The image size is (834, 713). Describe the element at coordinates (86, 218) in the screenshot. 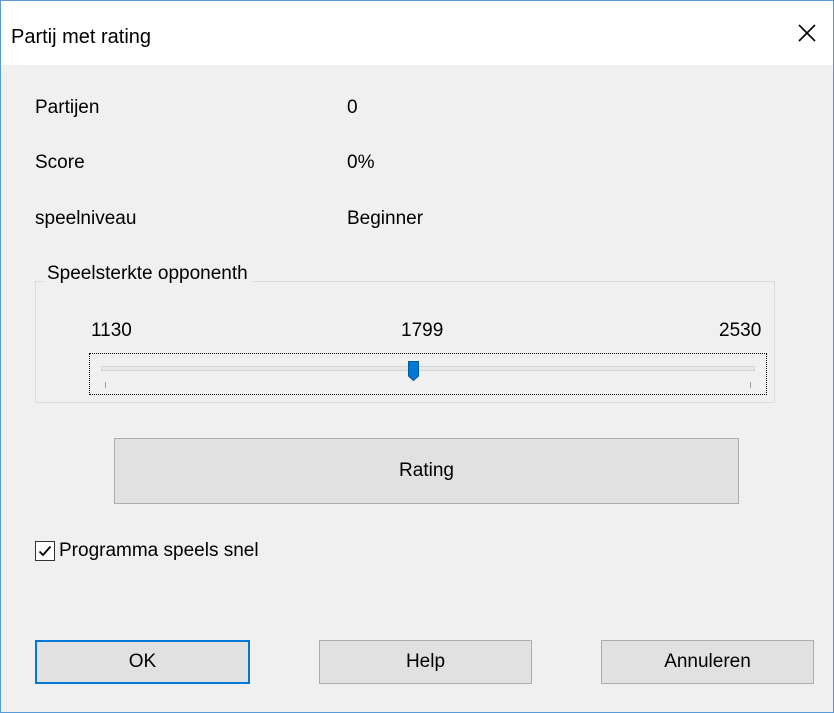

I see `level-label: speelniveau` at that location.